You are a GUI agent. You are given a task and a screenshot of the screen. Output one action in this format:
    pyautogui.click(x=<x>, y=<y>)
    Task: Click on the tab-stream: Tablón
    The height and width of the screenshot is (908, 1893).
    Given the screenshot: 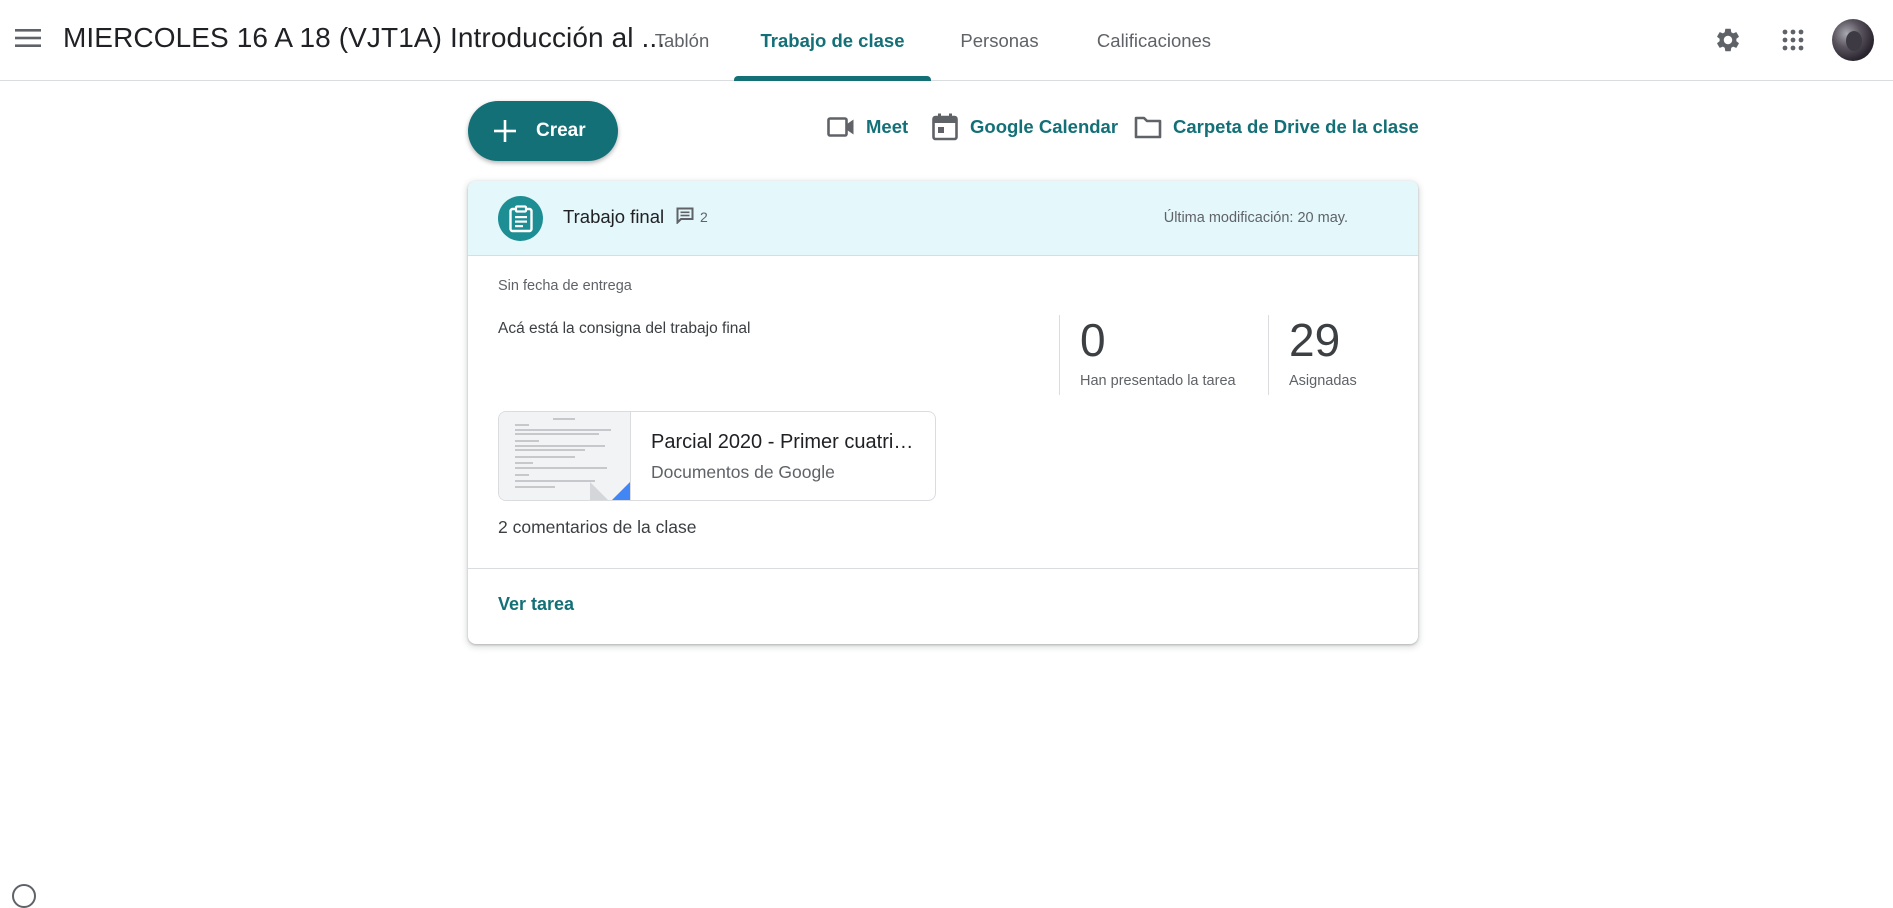 What is the action you would take?
    pyautogui.click(x=682, y=40)
    